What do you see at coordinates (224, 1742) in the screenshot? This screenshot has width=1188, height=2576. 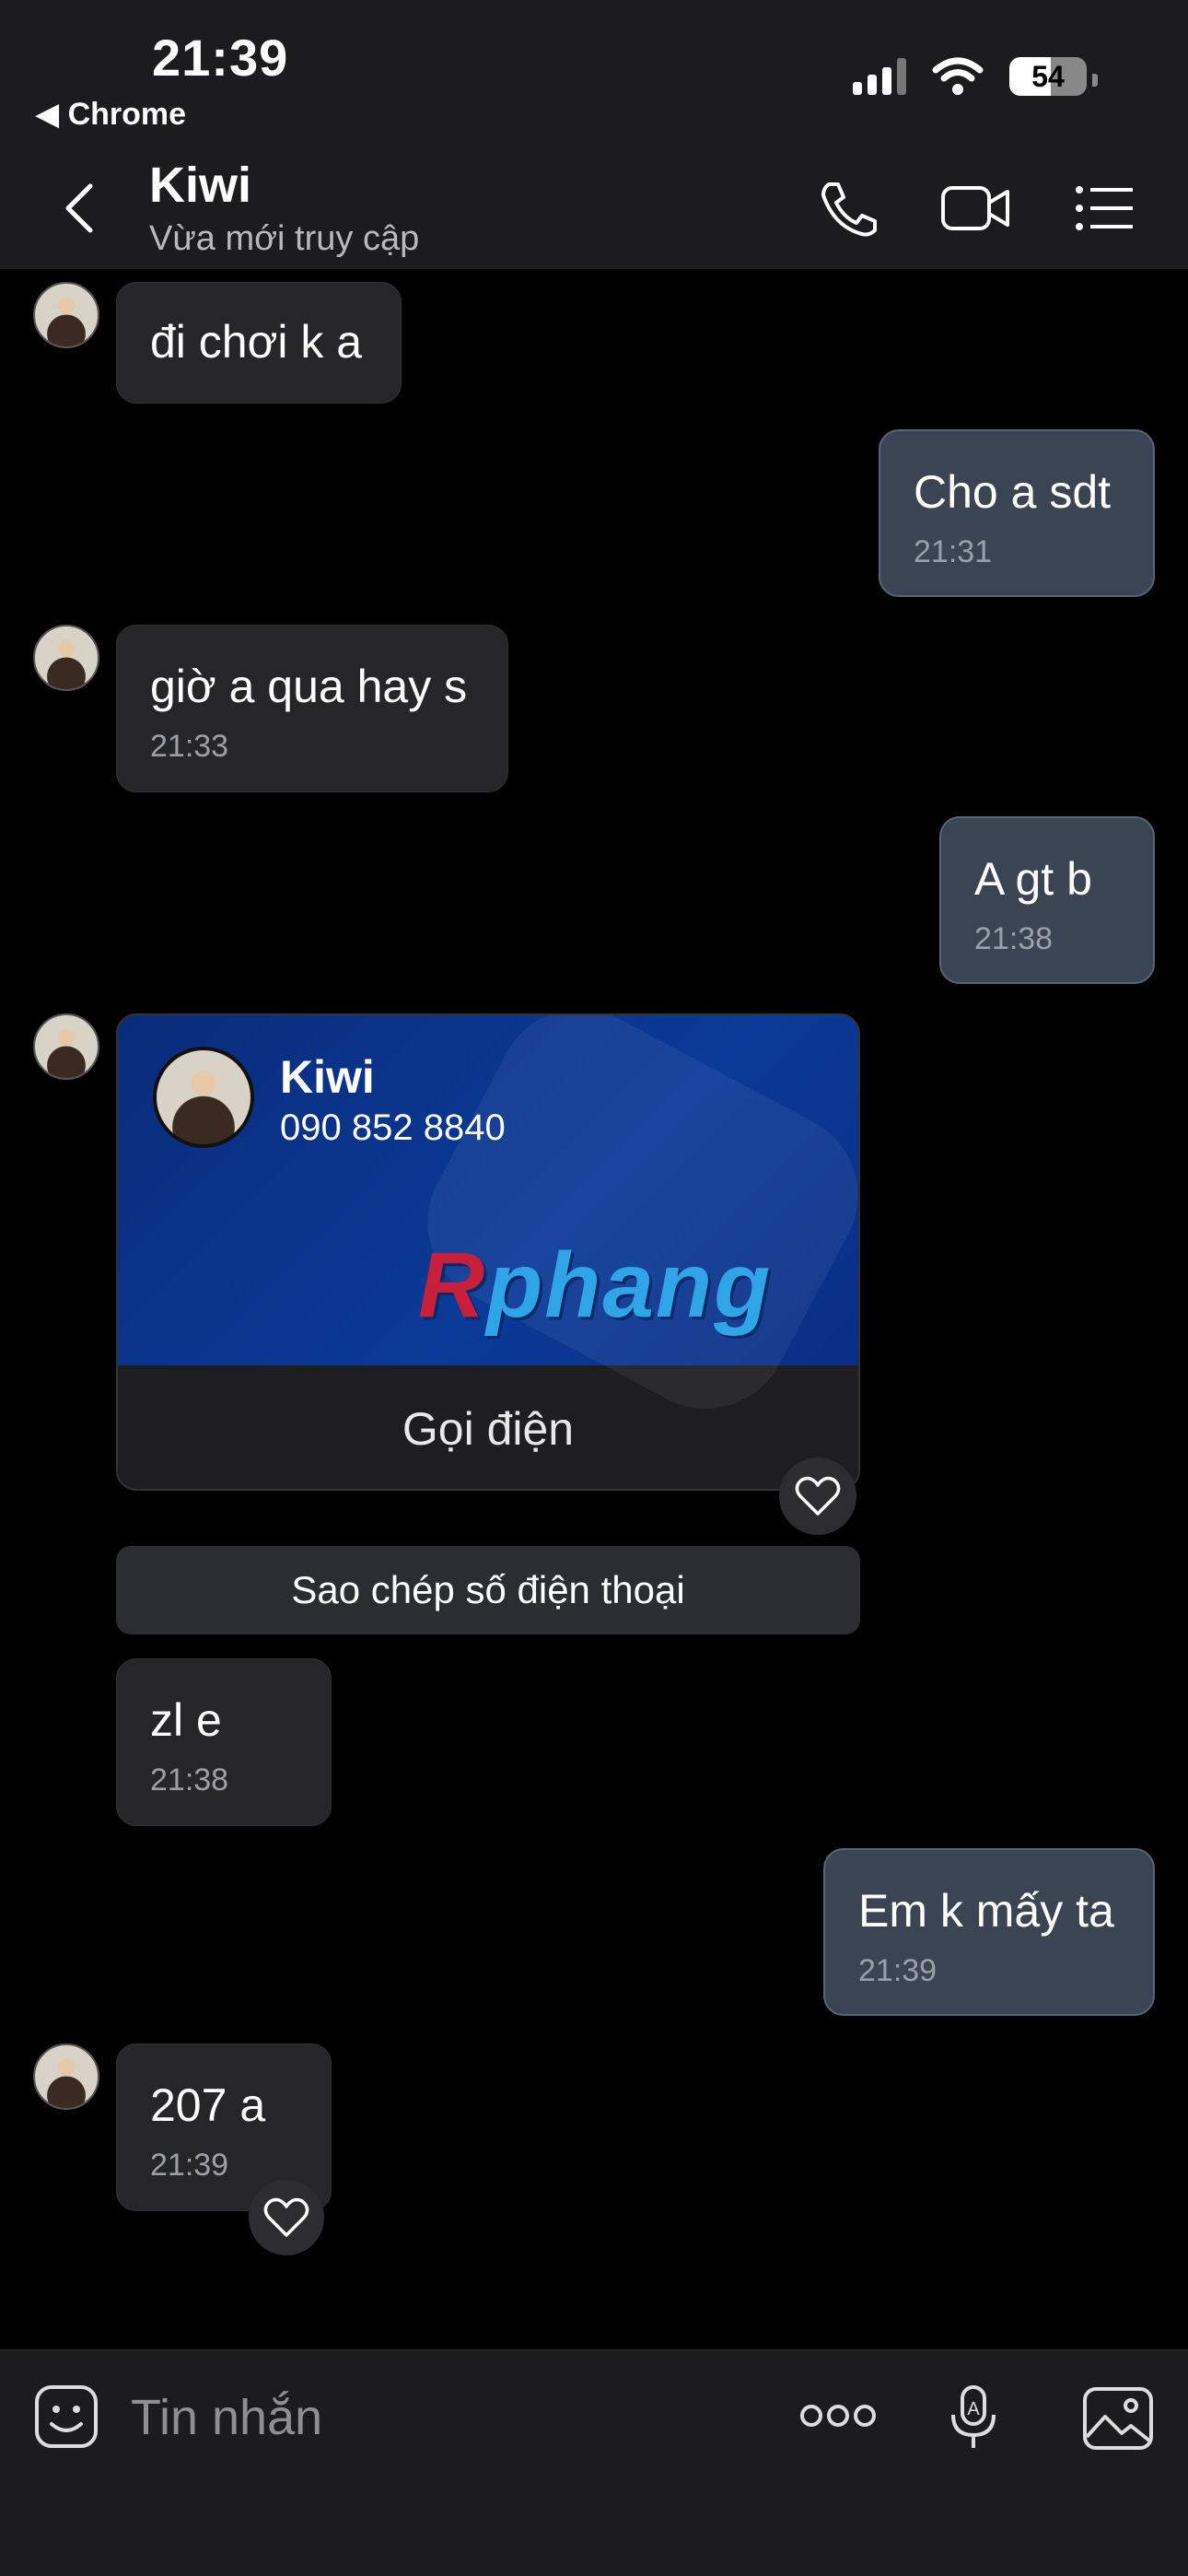 I see `message-bubble: zl e 21:38` at bounding box center [224, 1742].